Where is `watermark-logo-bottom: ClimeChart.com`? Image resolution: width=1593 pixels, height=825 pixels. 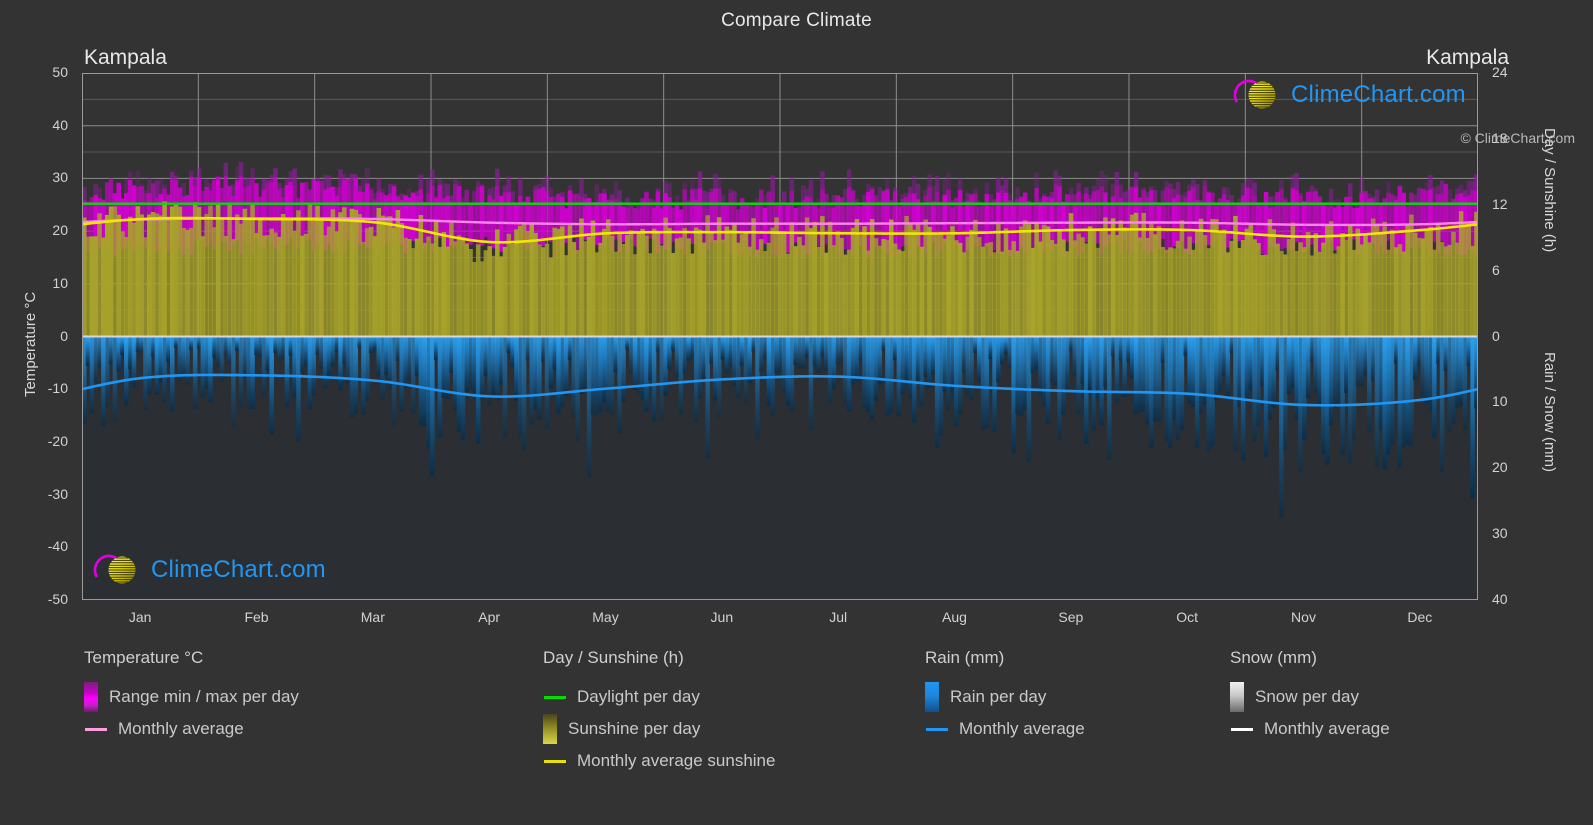 watermark-logo-bottom: ClimeChart.com is located at coordinates (209, 570).